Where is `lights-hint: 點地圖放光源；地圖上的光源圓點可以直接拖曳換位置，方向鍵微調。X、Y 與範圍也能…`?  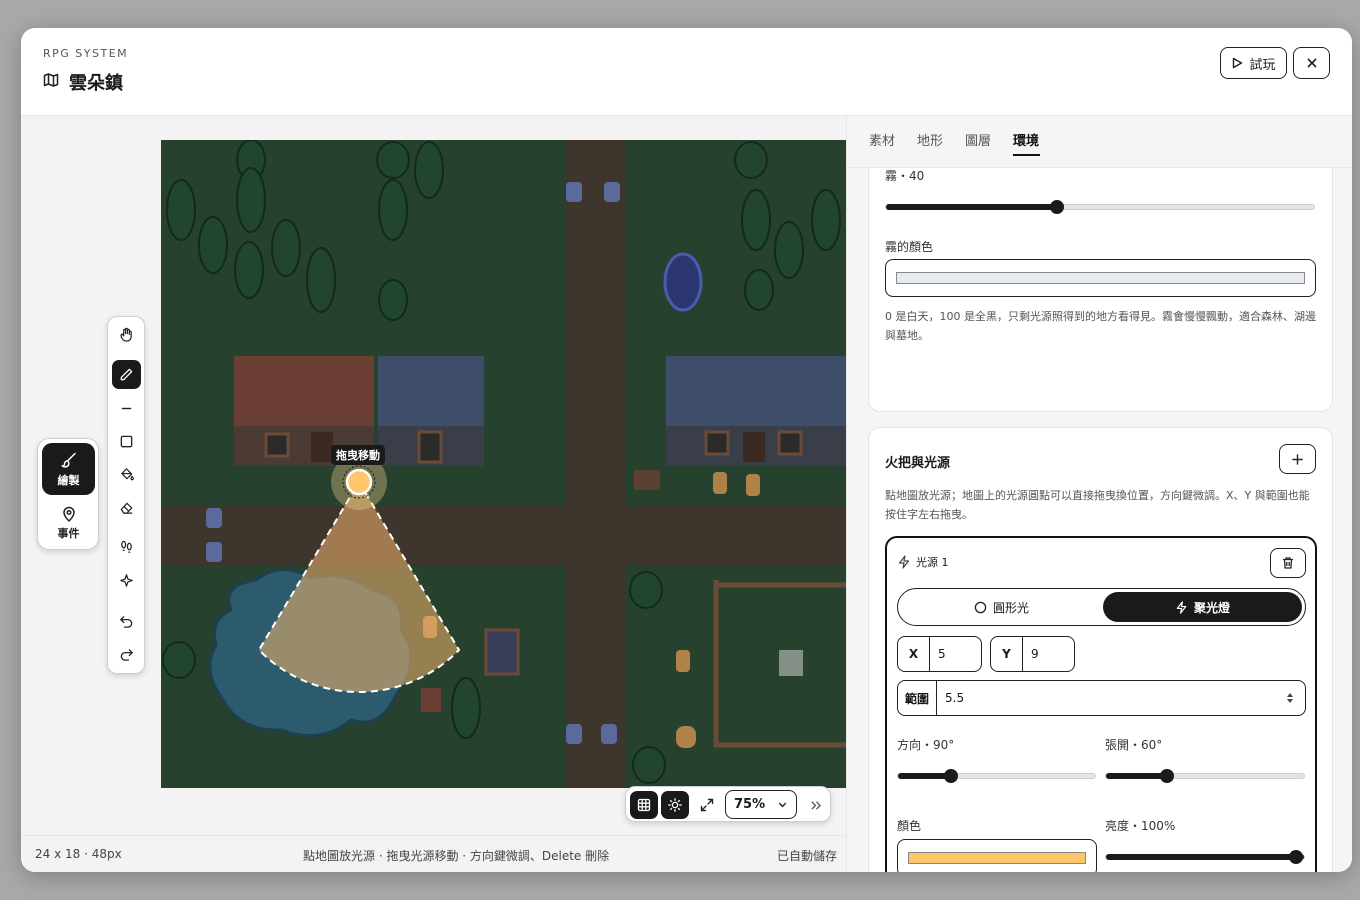
lights-hint: 點地圖放光源；地圖上的光源圓點可以直接拖曳換位置，方向鍵微調。X、Y 與範圍也能… is located at coordinates (1097, 505).